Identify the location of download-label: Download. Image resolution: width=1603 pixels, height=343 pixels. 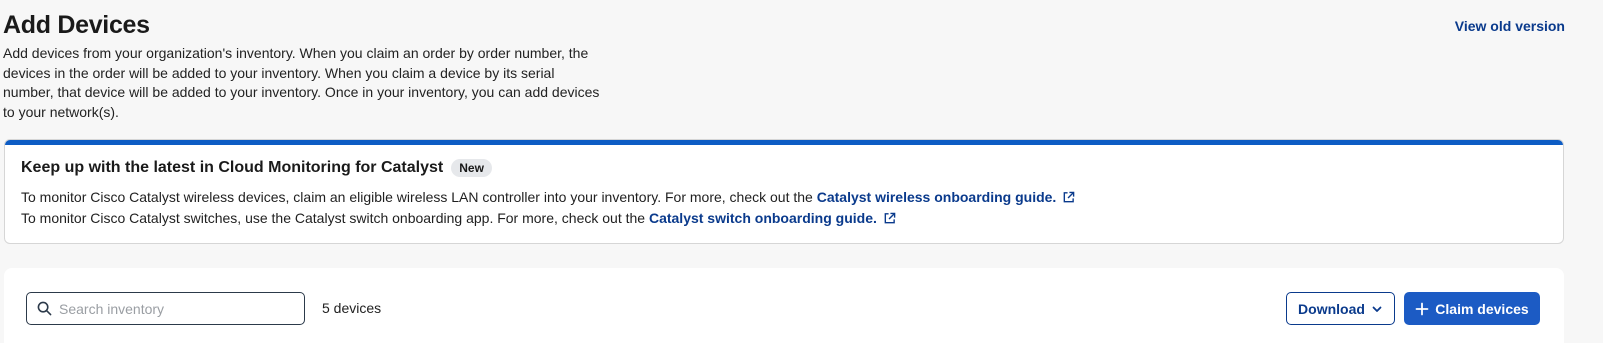
(1331, 308).